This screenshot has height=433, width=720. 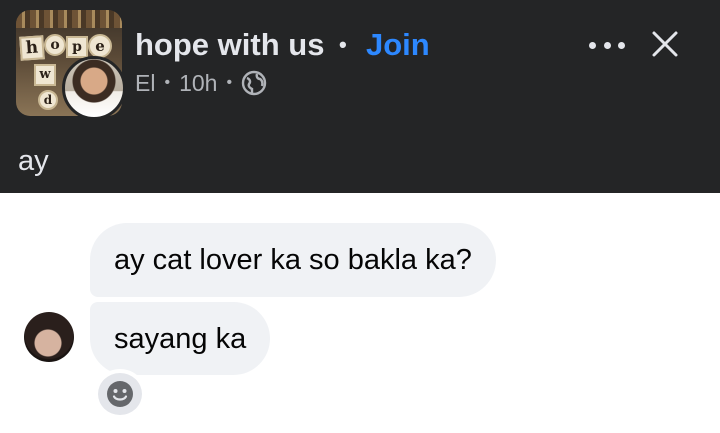 I want to click on post-timestamp: 10h, so click(x=198, y=83).